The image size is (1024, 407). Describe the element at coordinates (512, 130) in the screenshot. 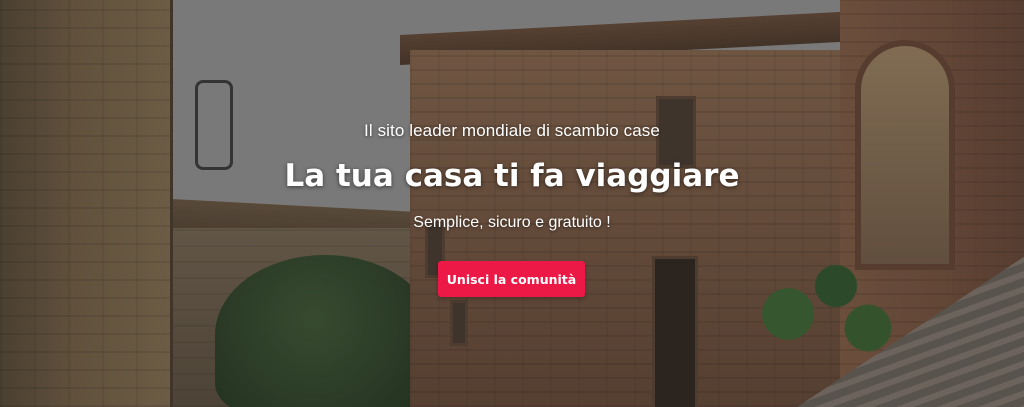

I see `hero-subtitle: Il sito leader mondiale di scambio case` at that location.